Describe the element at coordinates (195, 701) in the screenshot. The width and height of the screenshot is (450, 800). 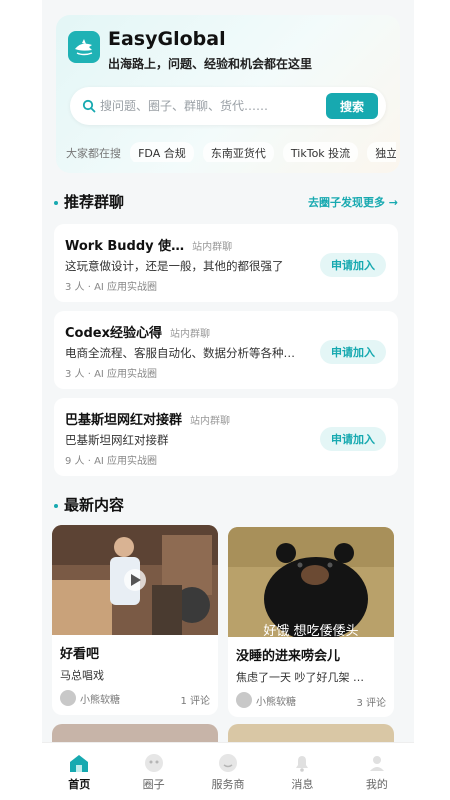
I see `comment-count: 1 评论` at that location.